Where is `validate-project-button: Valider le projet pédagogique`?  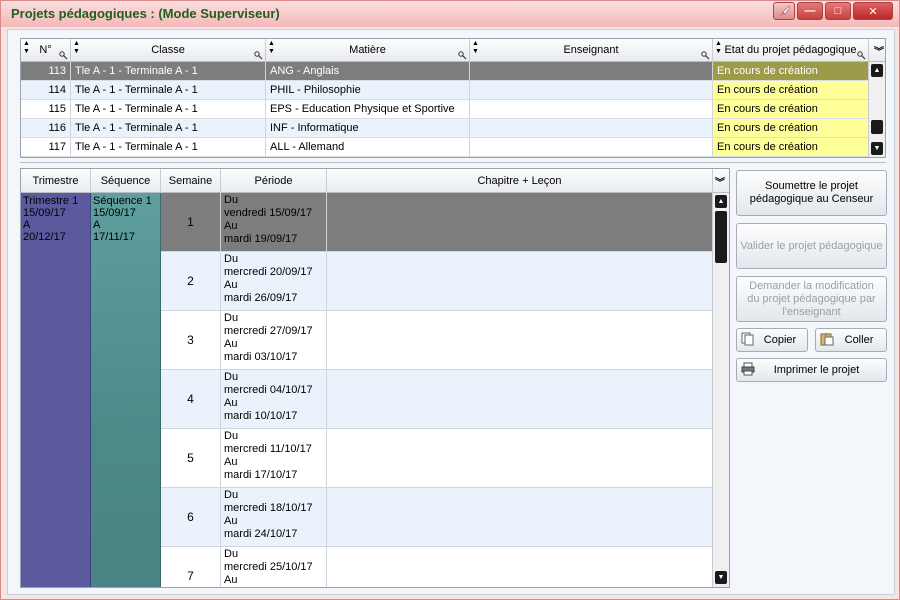 validate-project-button: Valider le projet pédagogique is located at coordinates (811, 246).